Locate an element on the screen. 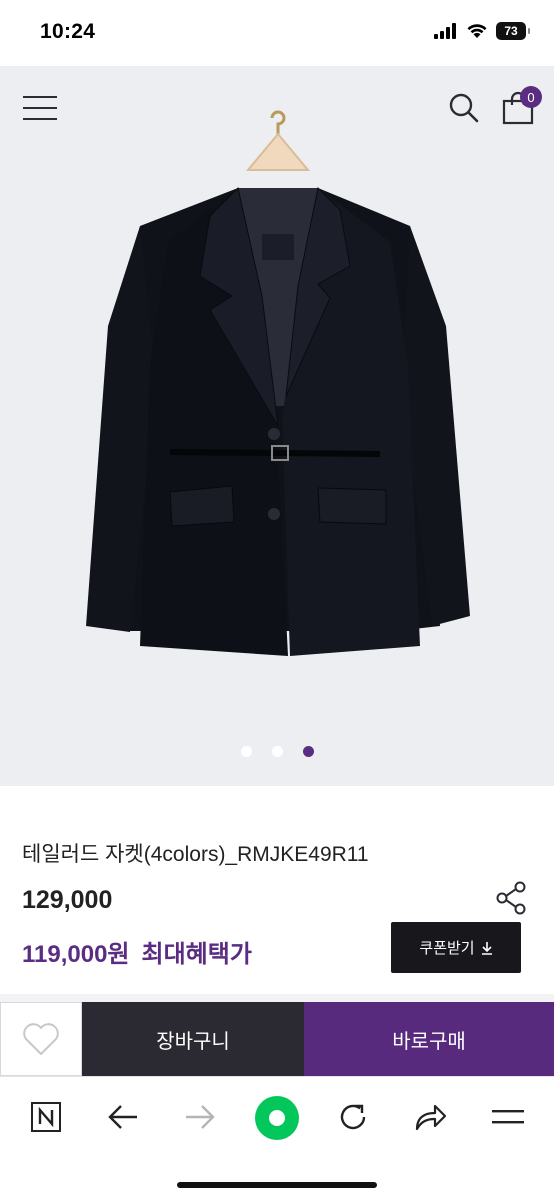  naver-green-button is located at coordinates (277, 1118).